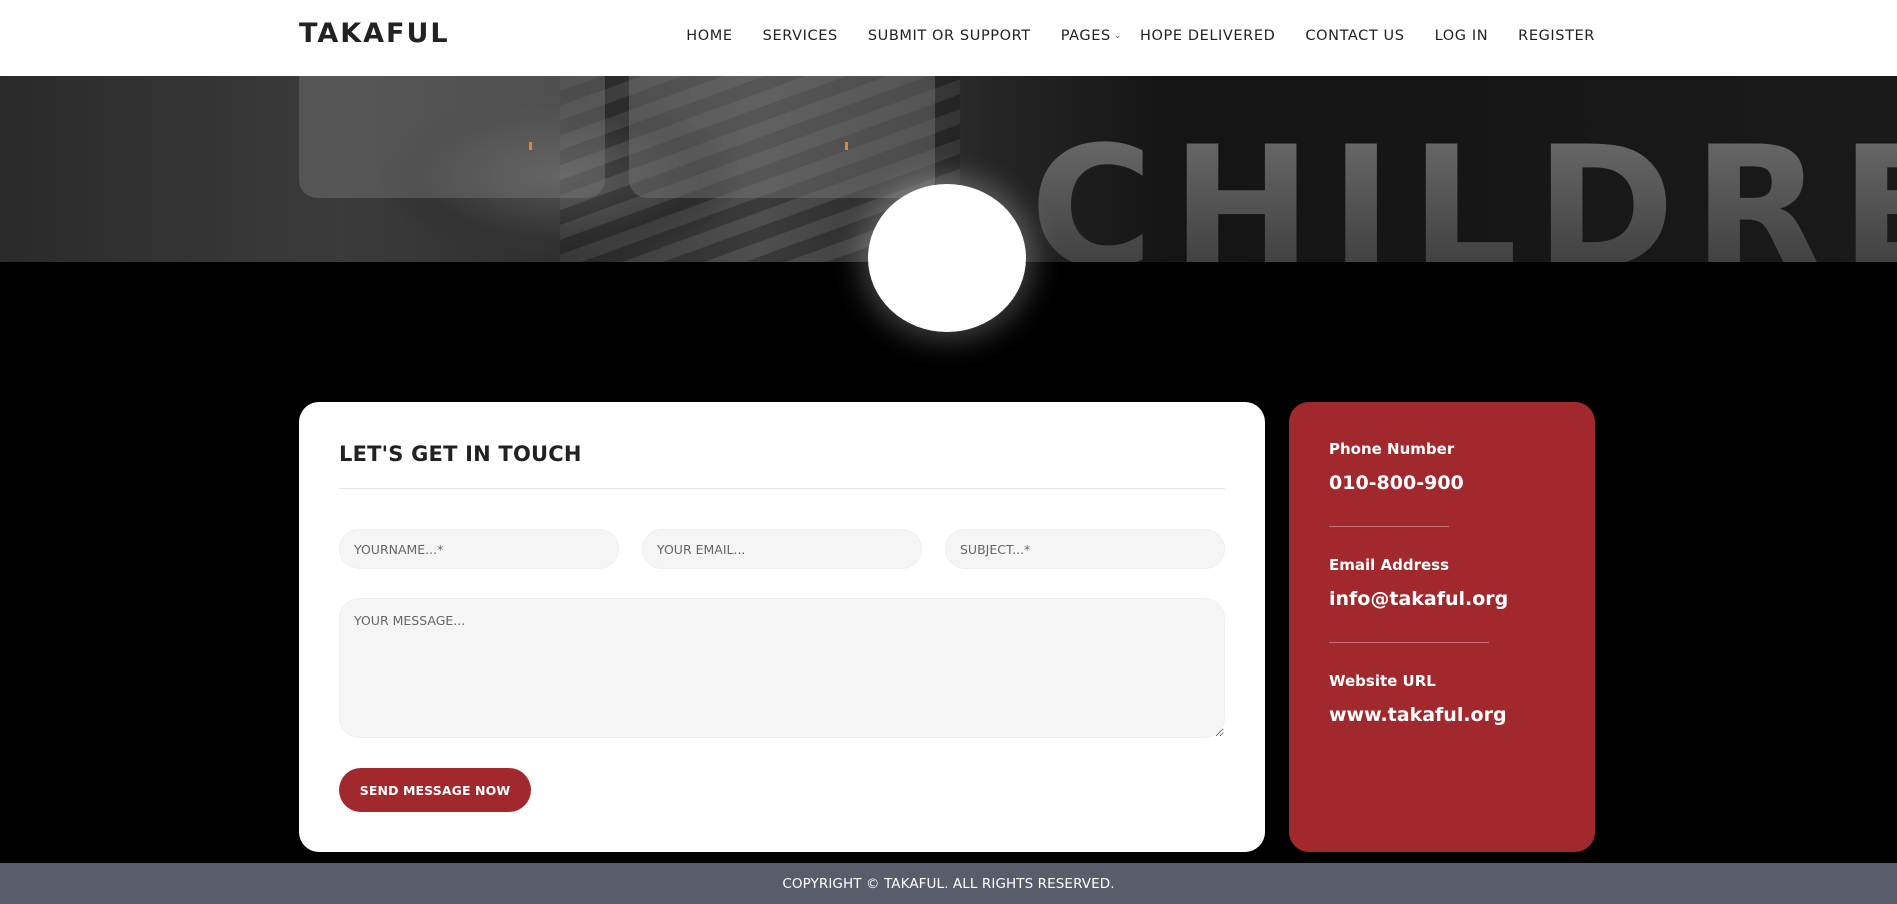  Describe the element at coordinates (1462, 36) in the screenshot. I see `nav-item-log-in: LOG IN` at that location.